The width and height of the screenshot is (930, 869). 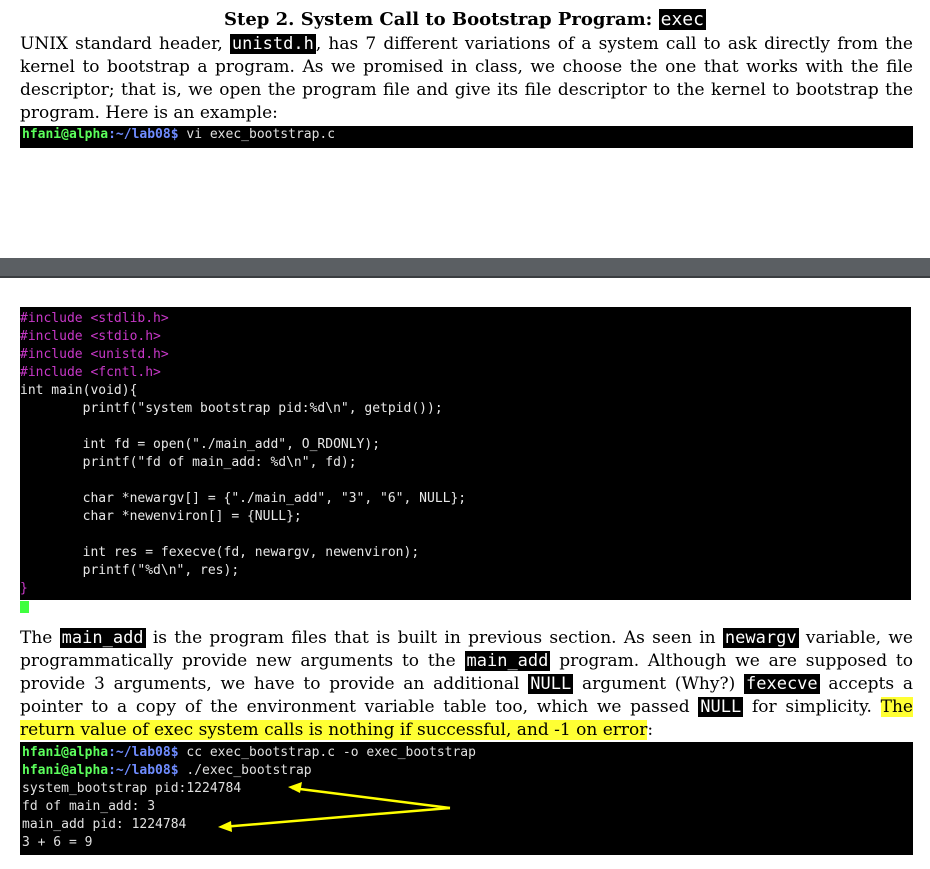 I want to click on prompt-user: hfani@alpha, so click(x=65, y=134).